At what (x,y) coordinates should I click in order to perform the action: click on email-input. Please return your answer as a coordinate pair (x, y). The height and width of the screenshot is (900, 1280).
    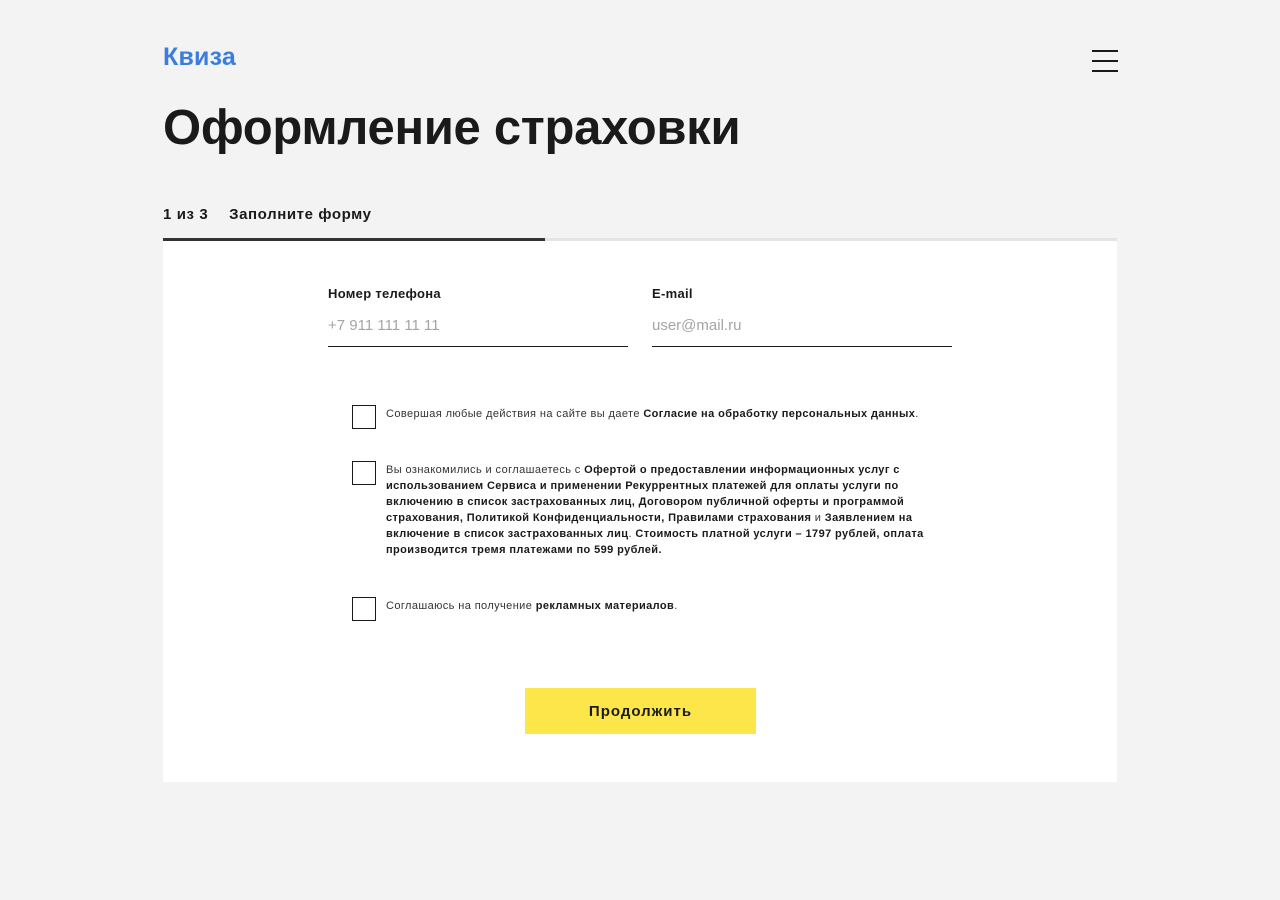
    Looking at the image, I should click on (802, 330).